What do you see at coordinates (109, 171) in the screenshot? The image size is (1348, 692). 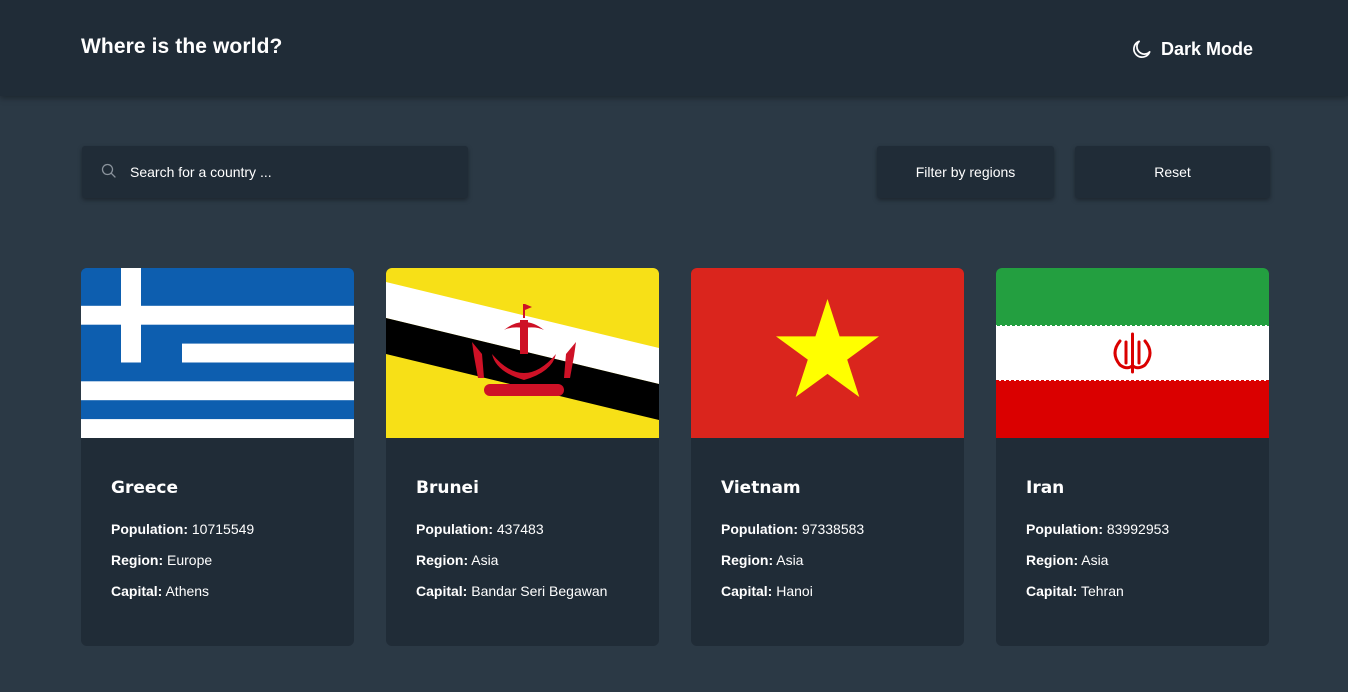 I see `search-icon` at bounding box center [109, 171].